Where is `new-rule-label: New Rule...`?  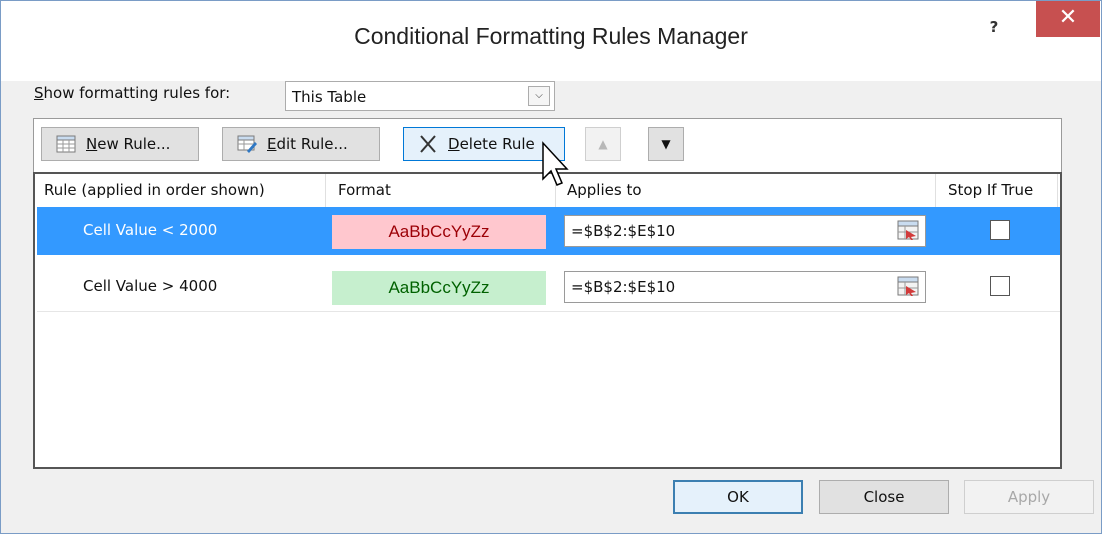
new-rule-label: New Rule... is located at coordinates (128, 144).